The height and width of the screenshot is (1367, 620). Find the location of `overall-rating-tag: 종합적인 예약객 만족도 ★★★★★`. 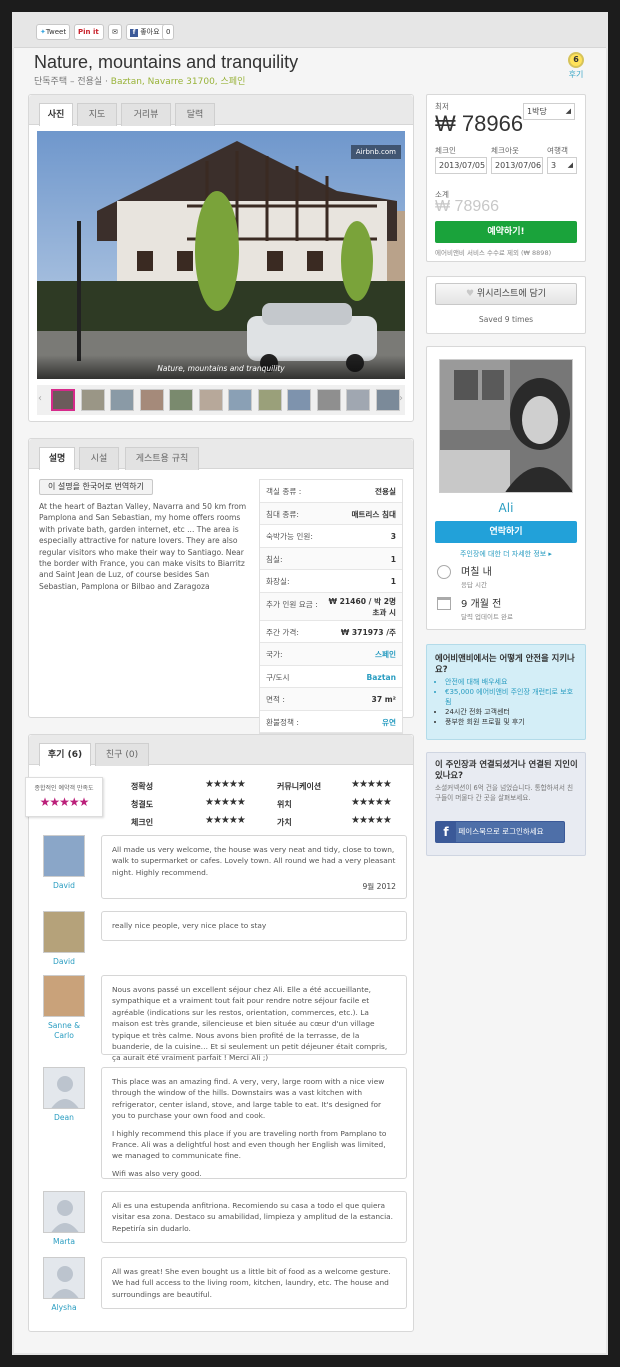

overall-rating-tag: 종합적인 예약객 만족도 ★★★★★ is located at coordinates (64, 797).